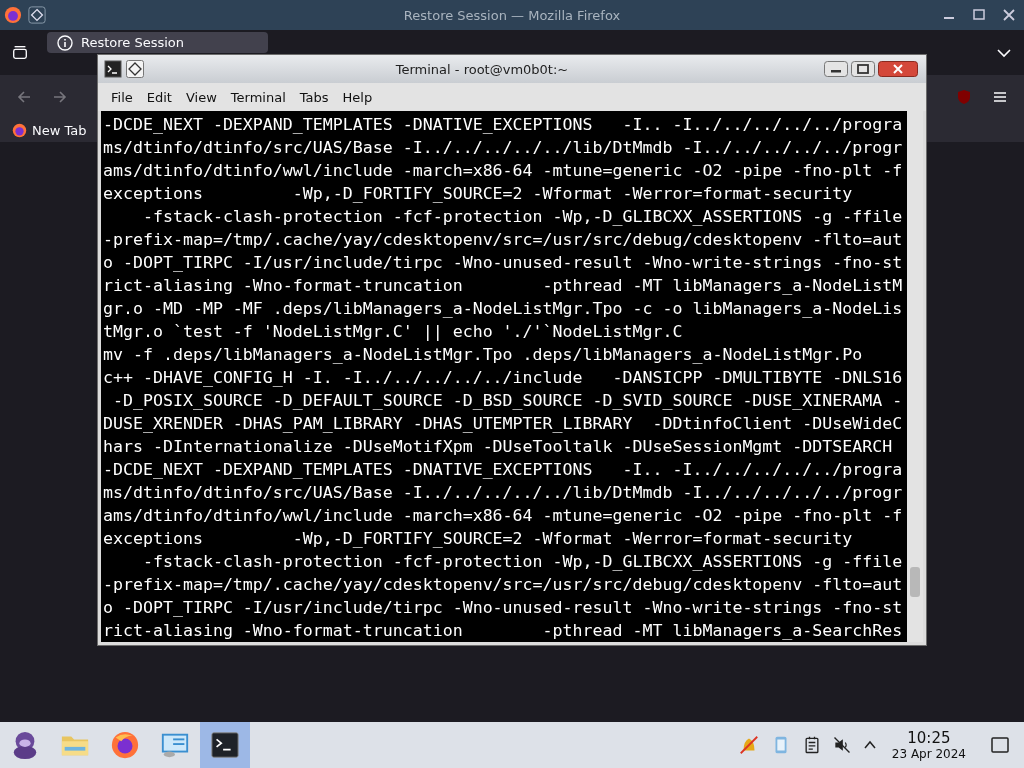 Image resolution: width=1024 pixels, height=768 pixels. What do you see at coordinates (1000, 745) in the screenshot?
I see `show-desktop-icon` at bounding box center [1000, 745].